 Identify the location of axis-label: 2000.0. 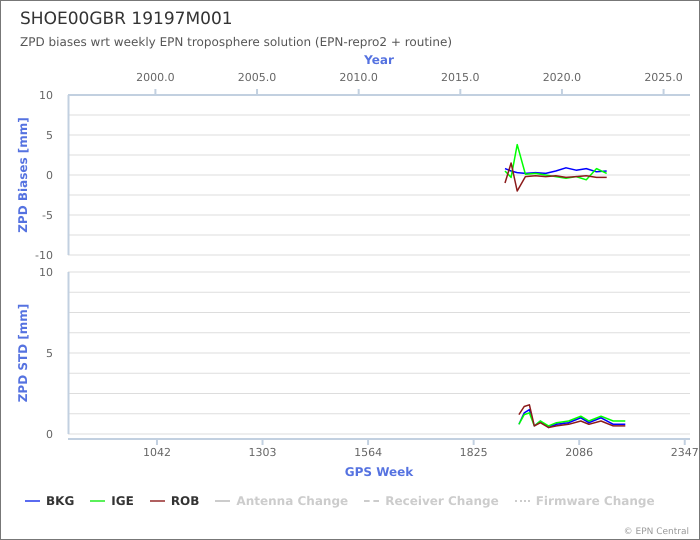
(155, 77).